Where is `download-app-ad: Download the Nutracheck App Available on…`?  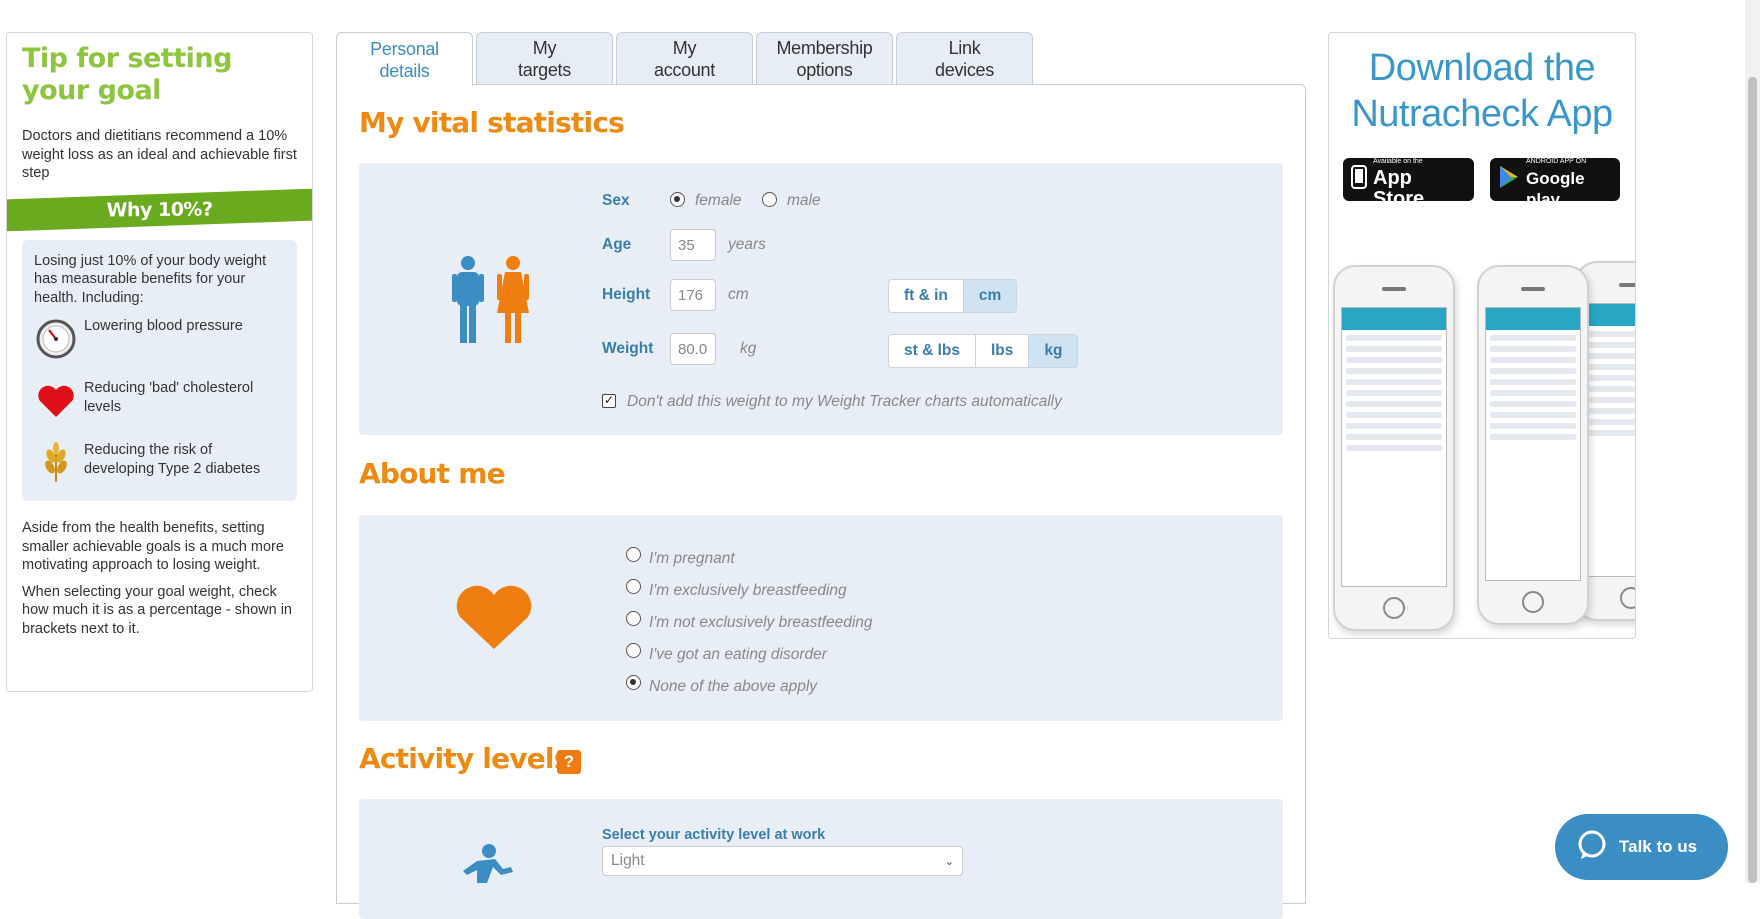
download-app-ad: Download the Nutracheck App Available on… is located at coordinates (1482, 335).